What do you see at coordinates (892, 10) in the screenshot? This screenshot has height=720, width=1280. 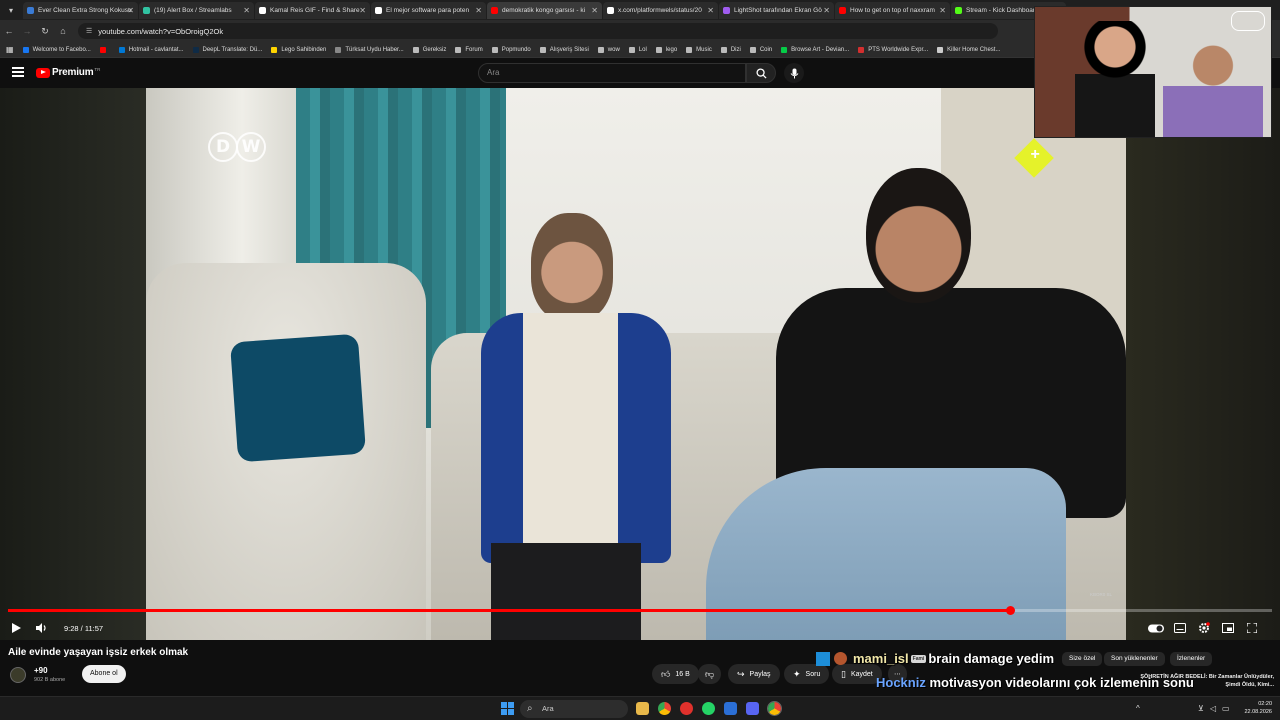 I see `browser-tab: How to get on top of naxxram ✕` at bounding box center [892, 10].